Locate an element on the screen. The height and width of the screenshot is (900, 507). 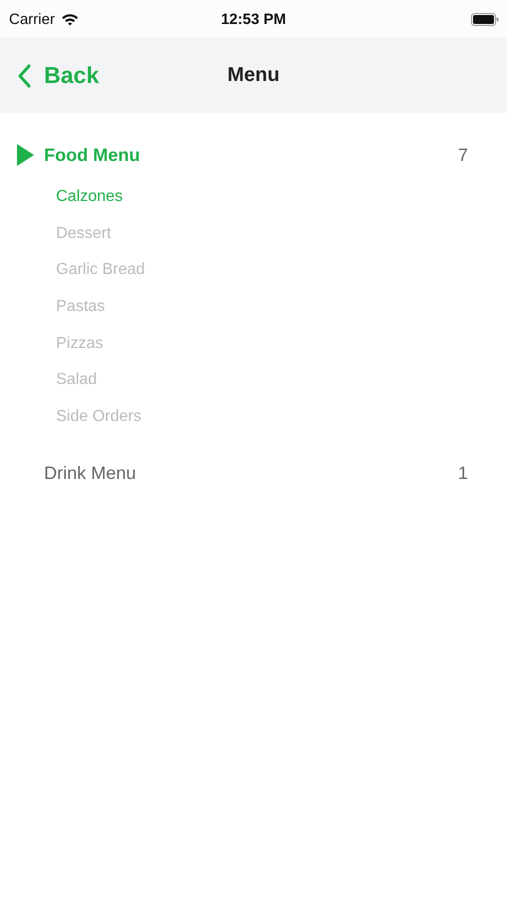
category-item: Food Menu 7 is located at coordinates (234, 155).